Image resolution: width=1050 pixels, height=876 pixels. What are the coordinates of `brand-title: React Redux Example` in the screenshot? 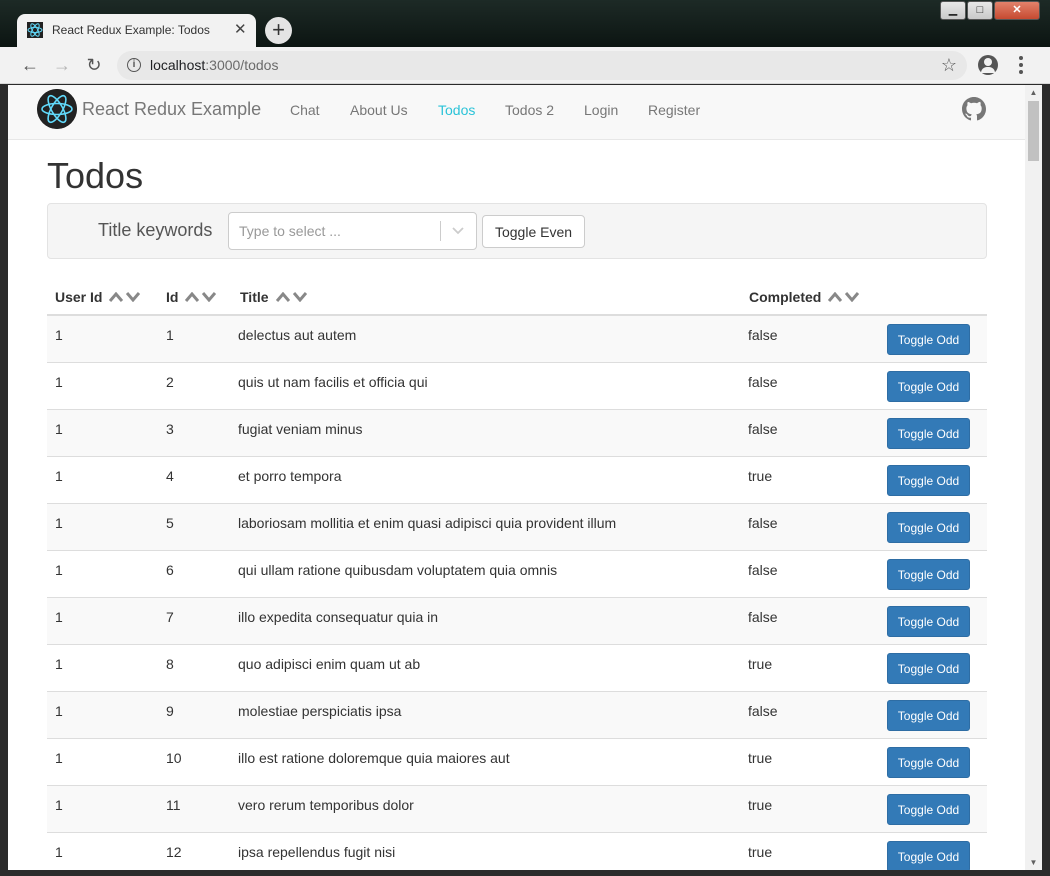 It's located at (171, 109).